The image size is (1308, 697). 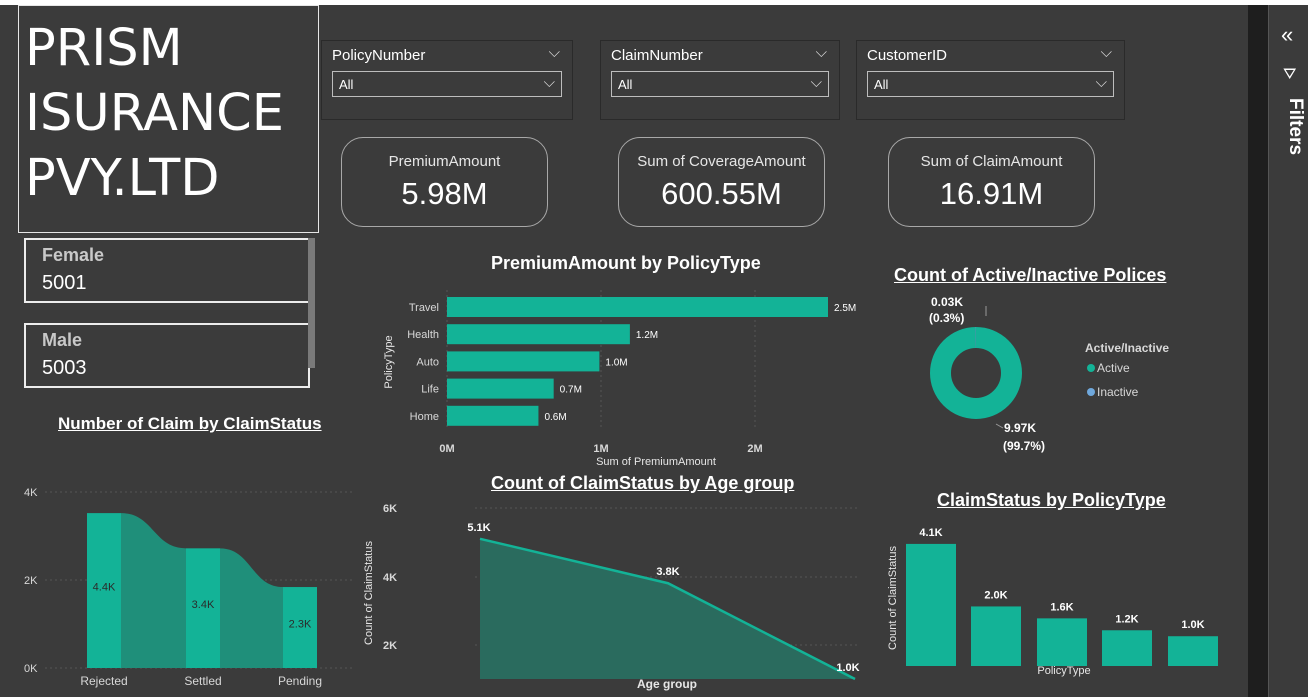 What do you see at coordinates (311, 303) in the screenshot?
I see `cards-scrollbar` at bounding box center [311, 303].